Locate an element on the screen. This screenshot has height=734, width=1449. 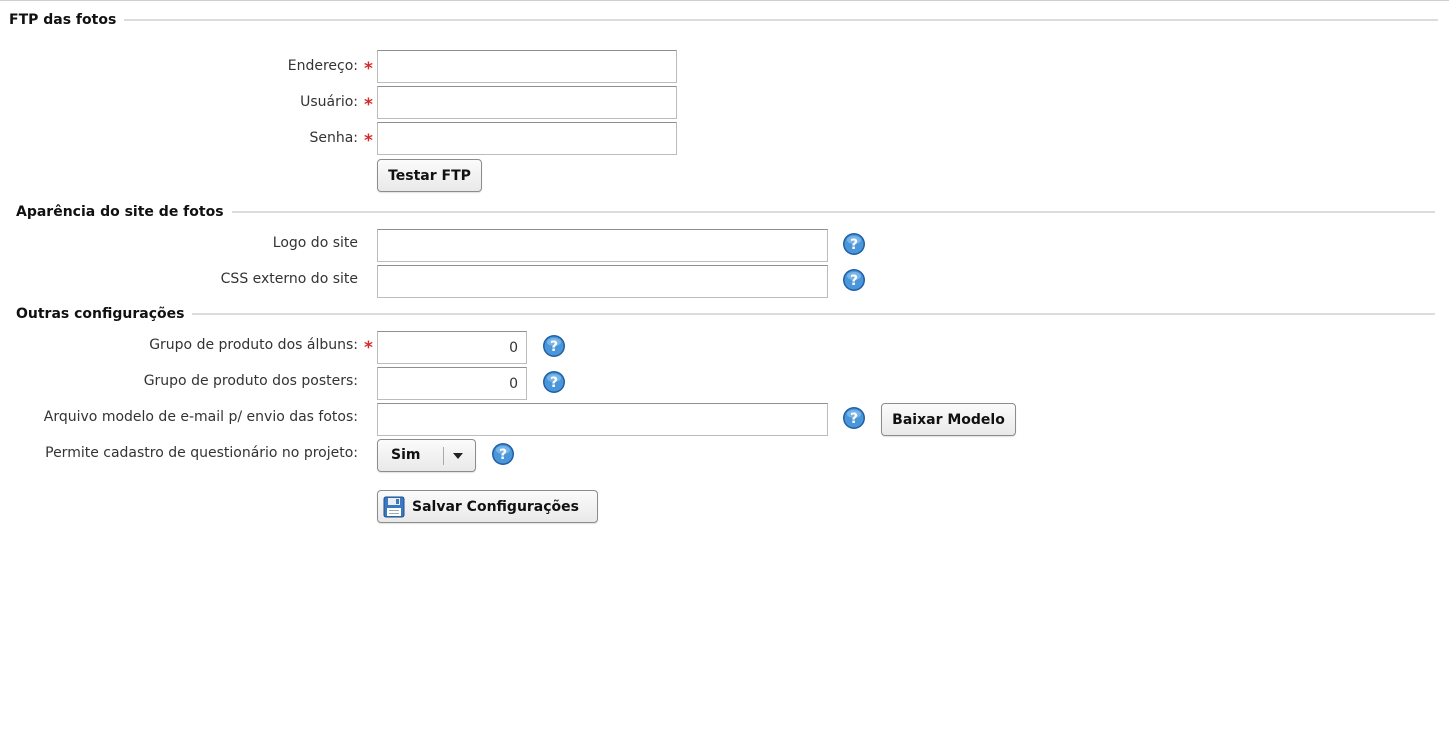
download-template-button: Baixar Modelo is located at coordinates (948, 419).